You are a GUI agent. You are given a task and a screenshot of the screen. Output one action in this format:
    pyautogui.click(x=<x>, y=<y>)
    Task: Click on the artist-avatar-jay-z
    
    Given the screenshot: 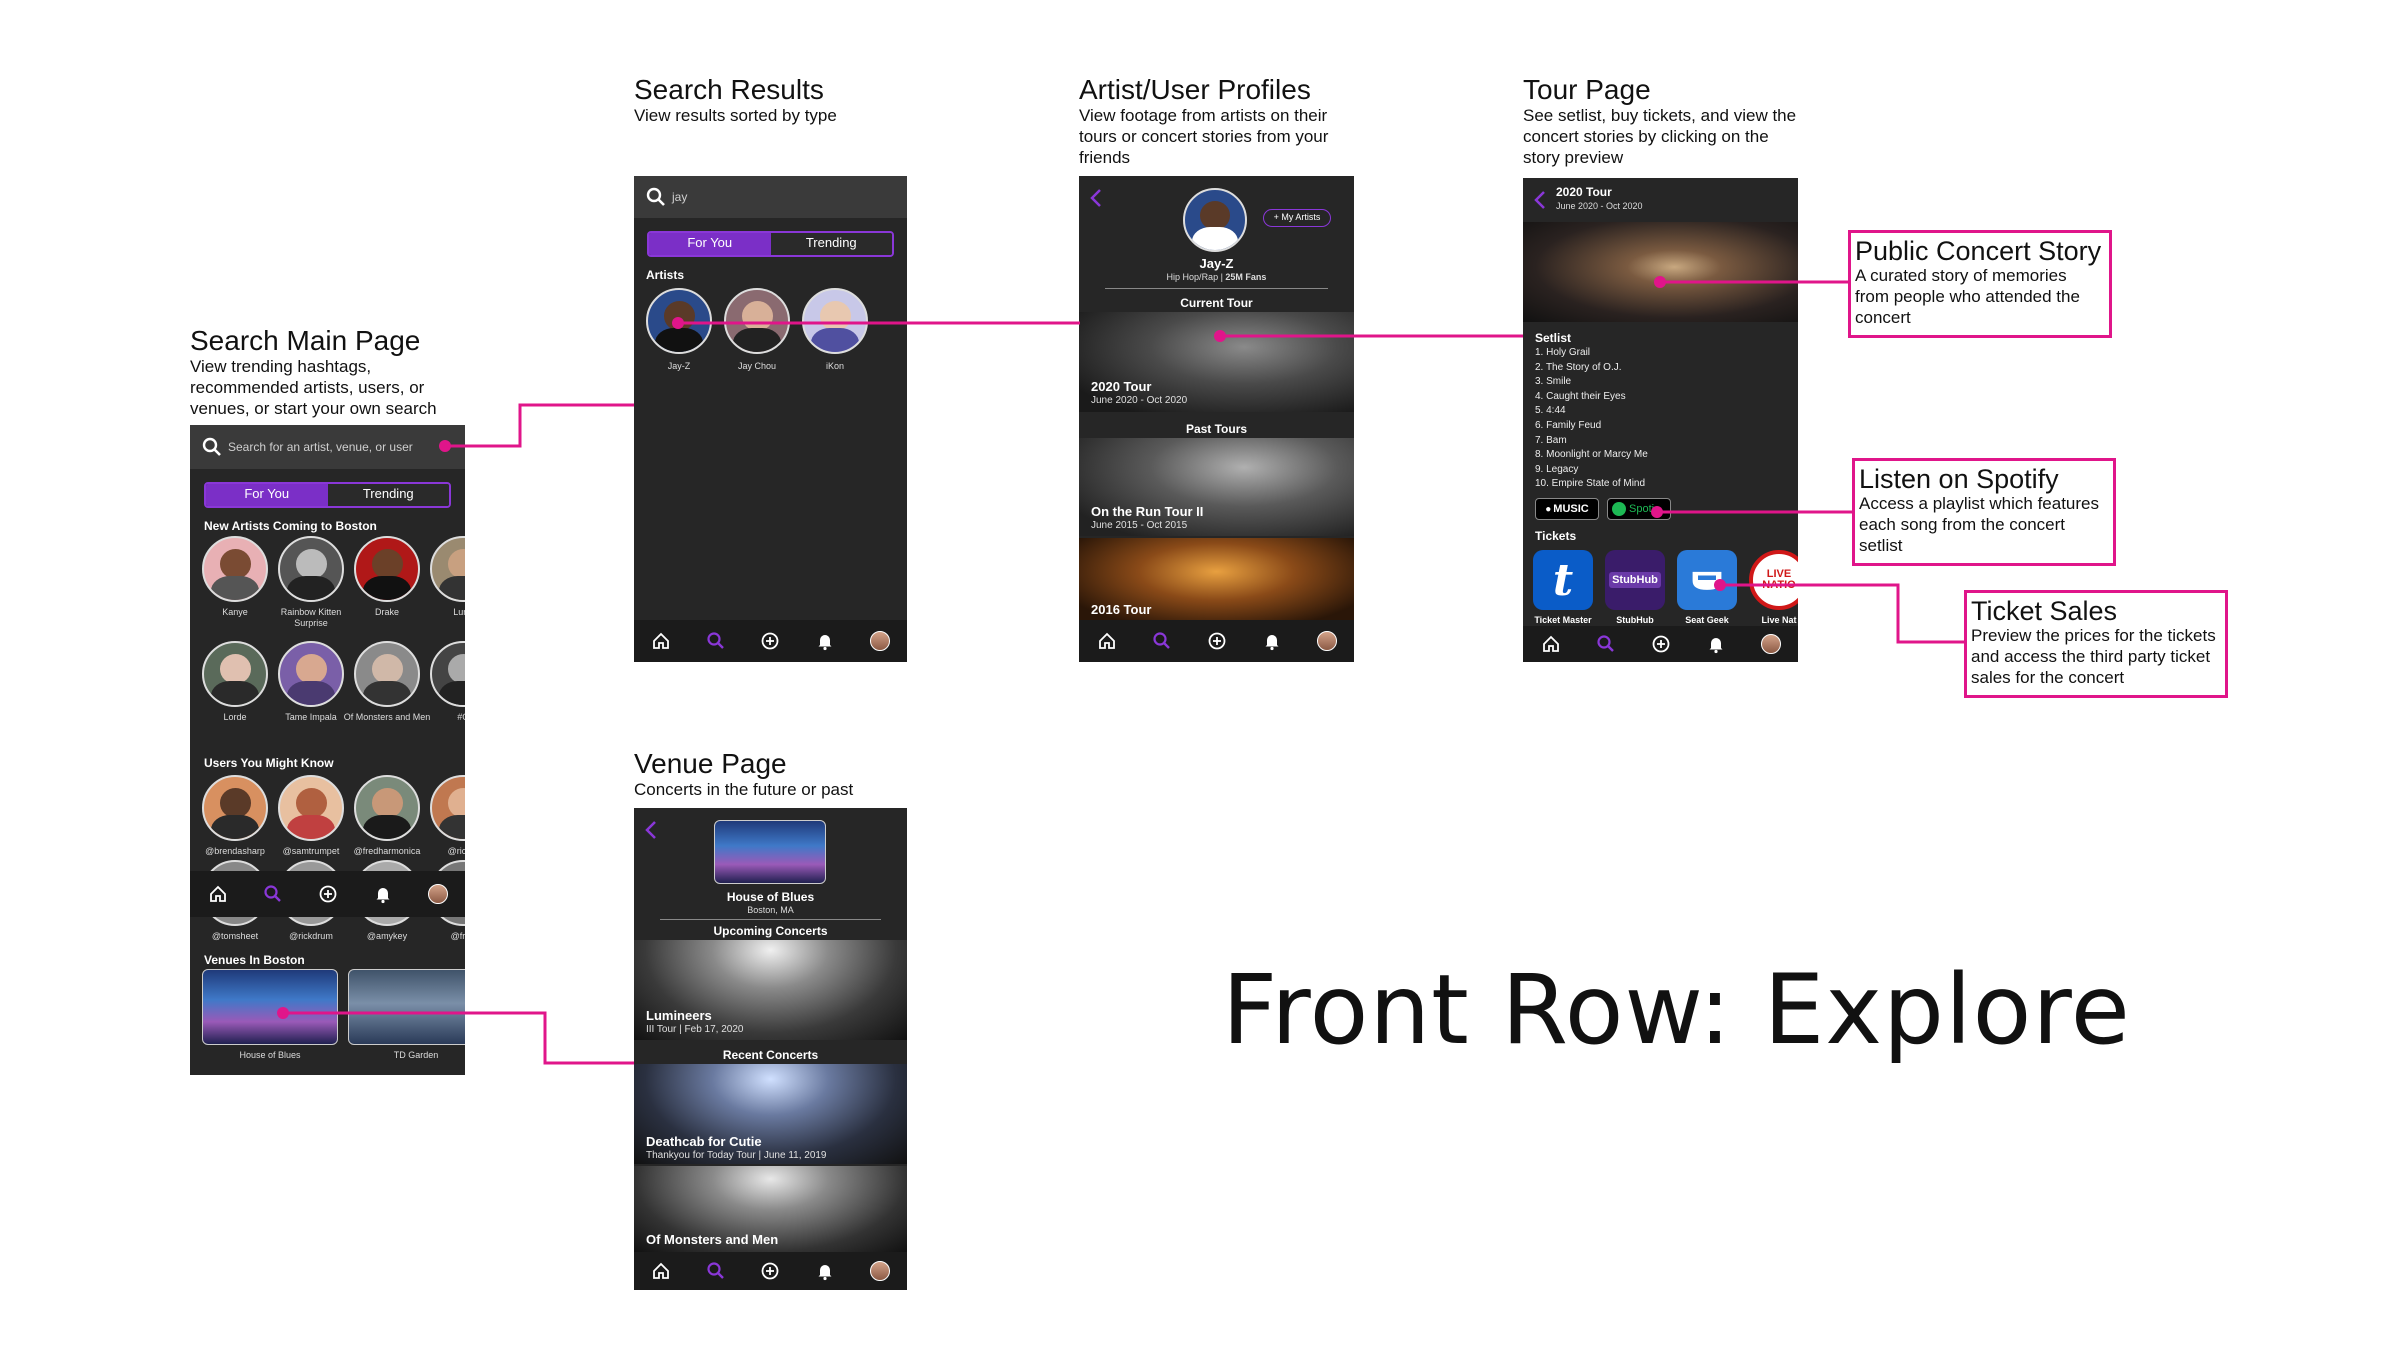 What is the action you would take?
    pyautogui.click(x=679, y=321)
    